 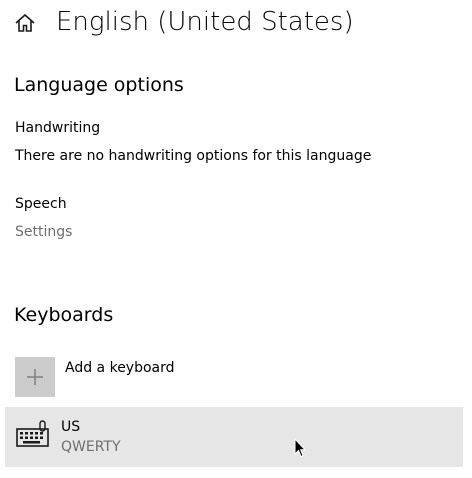 What do you see at coordinates (33, 434) in the screenshot?
I see `keyboard-icon` at bounding box center [33, 434].